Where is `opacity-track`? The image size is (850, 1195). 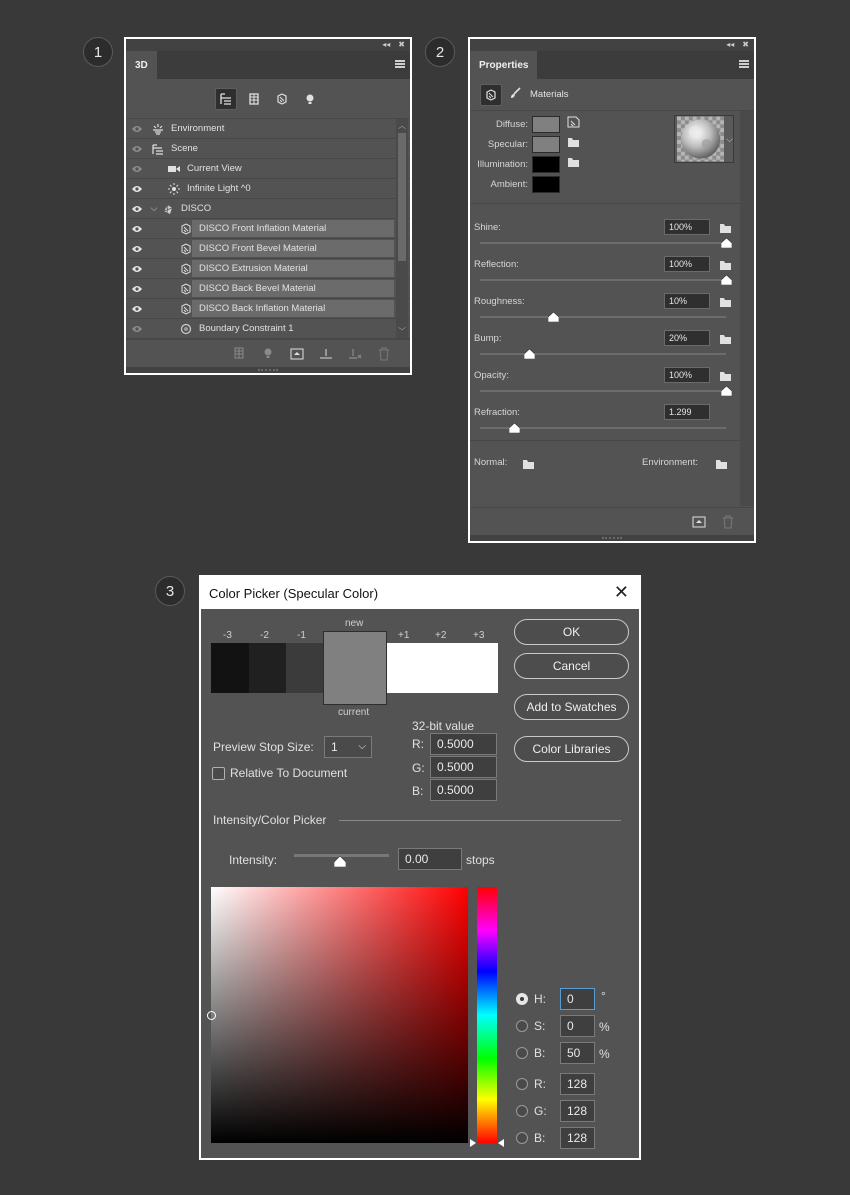
opacity-track is located at coordinates (603, 391).